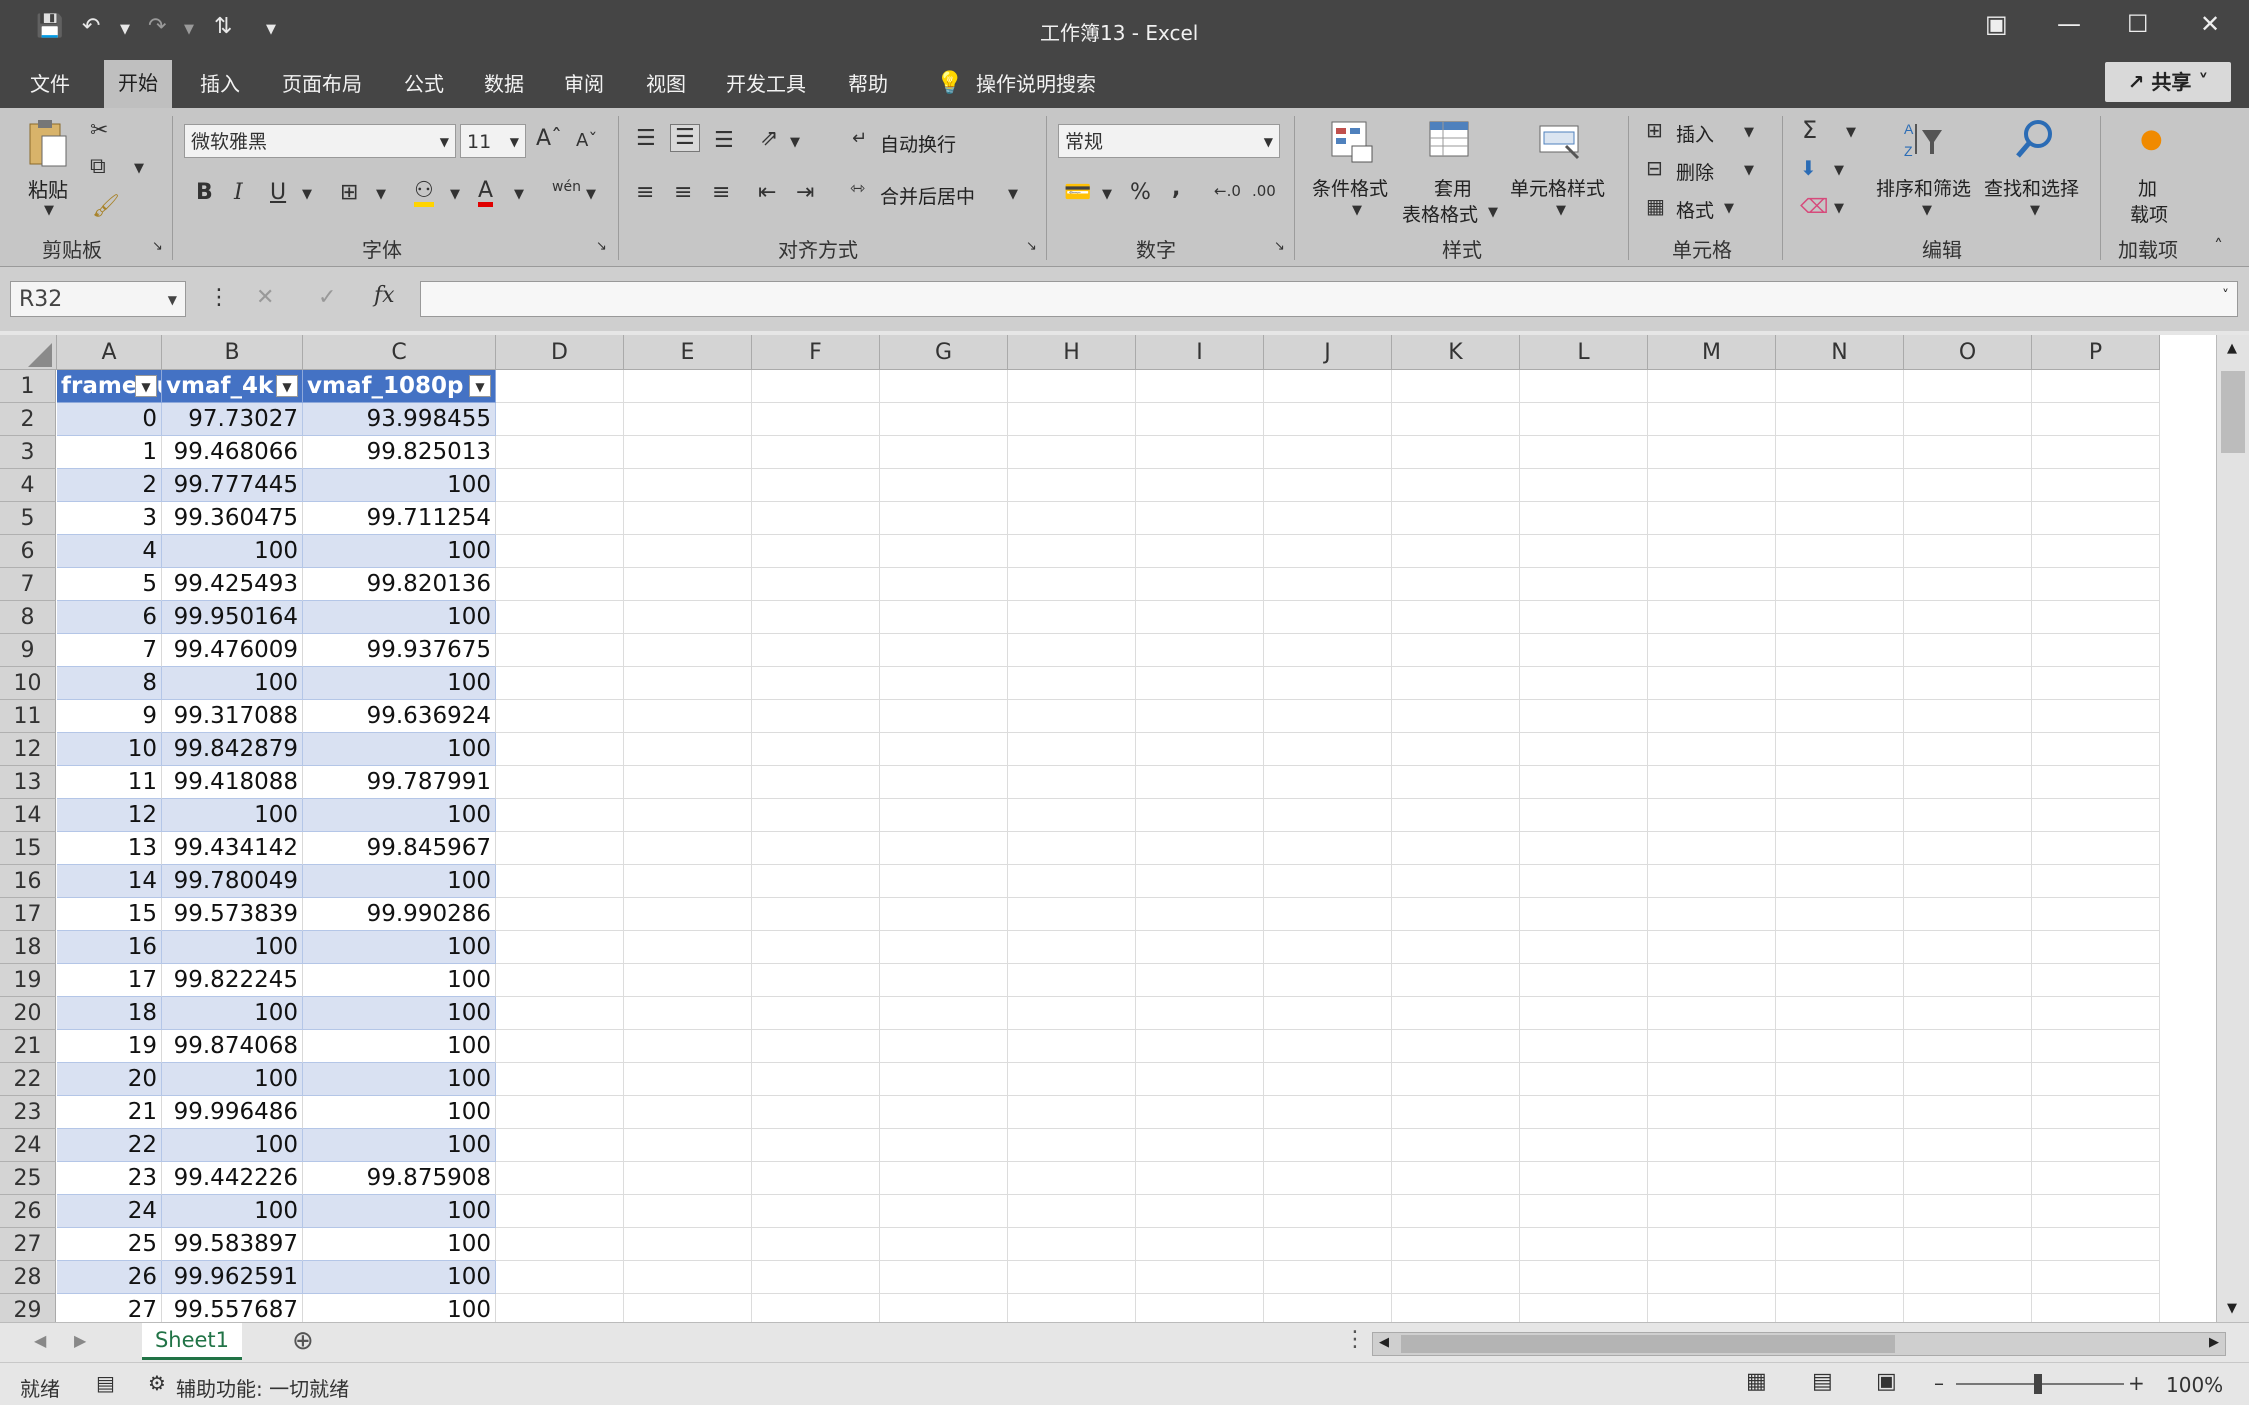 This screenshot has height=1405, width=2249. Describe the element at coordinates (1560, 142) in the screenshot. I see `cell-styles-icon` at that location.